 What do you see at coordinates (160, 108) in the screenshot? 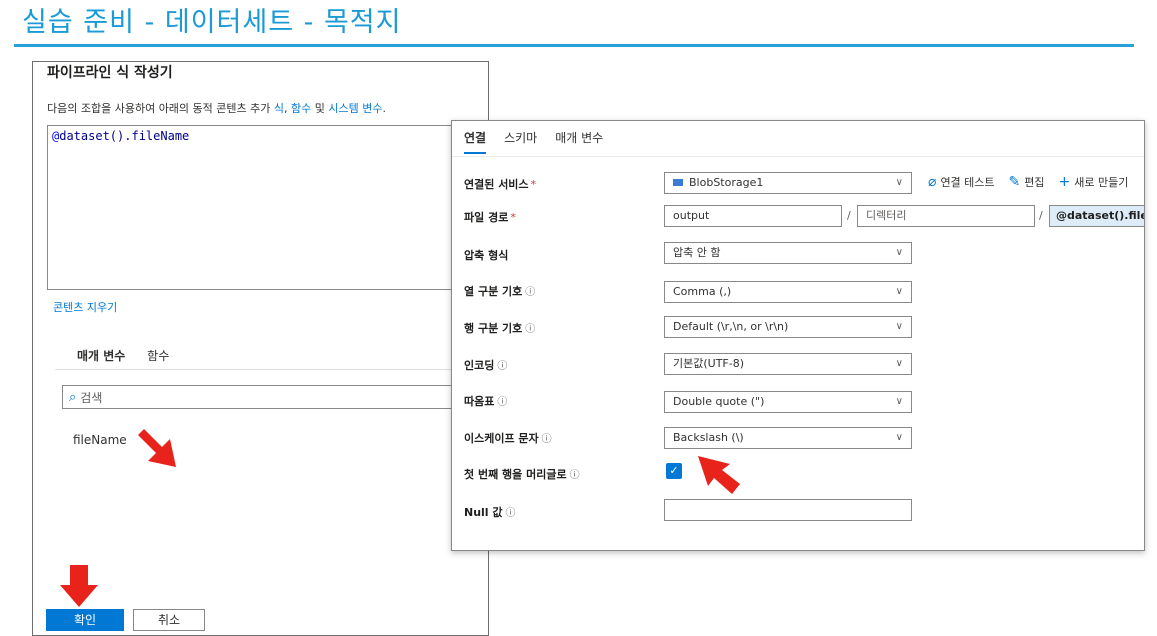
I see `desc-text: 다음의 조합을 사용하여 아래의 동적 콘텐츠 추가` at bounding box center [160, 108].